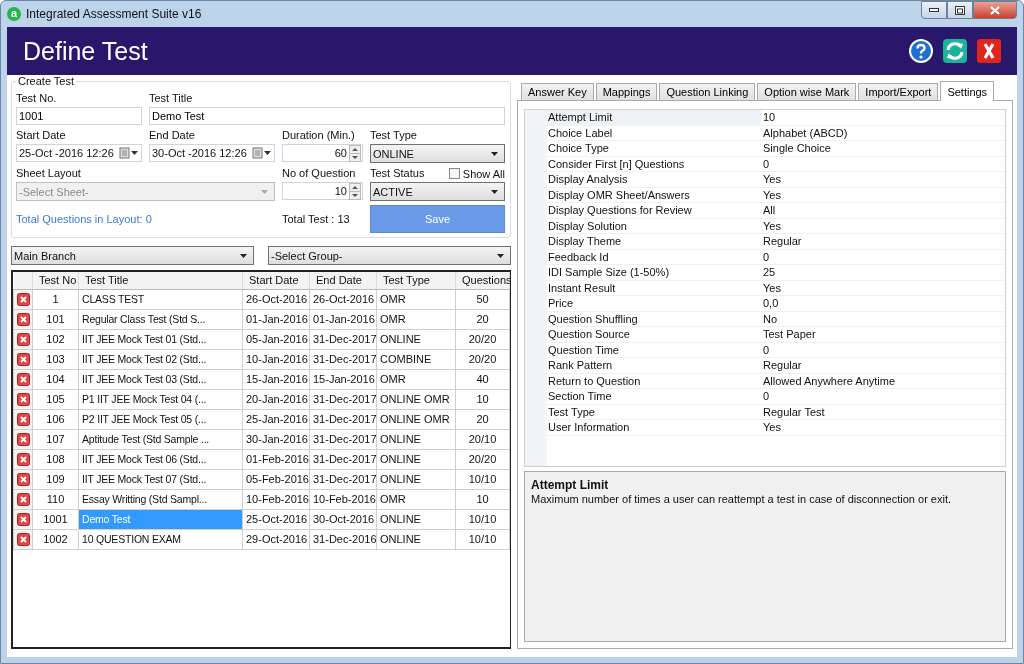  I want to click on total-questions-link: Total Questions in Layout: 0, so click(84, 219).